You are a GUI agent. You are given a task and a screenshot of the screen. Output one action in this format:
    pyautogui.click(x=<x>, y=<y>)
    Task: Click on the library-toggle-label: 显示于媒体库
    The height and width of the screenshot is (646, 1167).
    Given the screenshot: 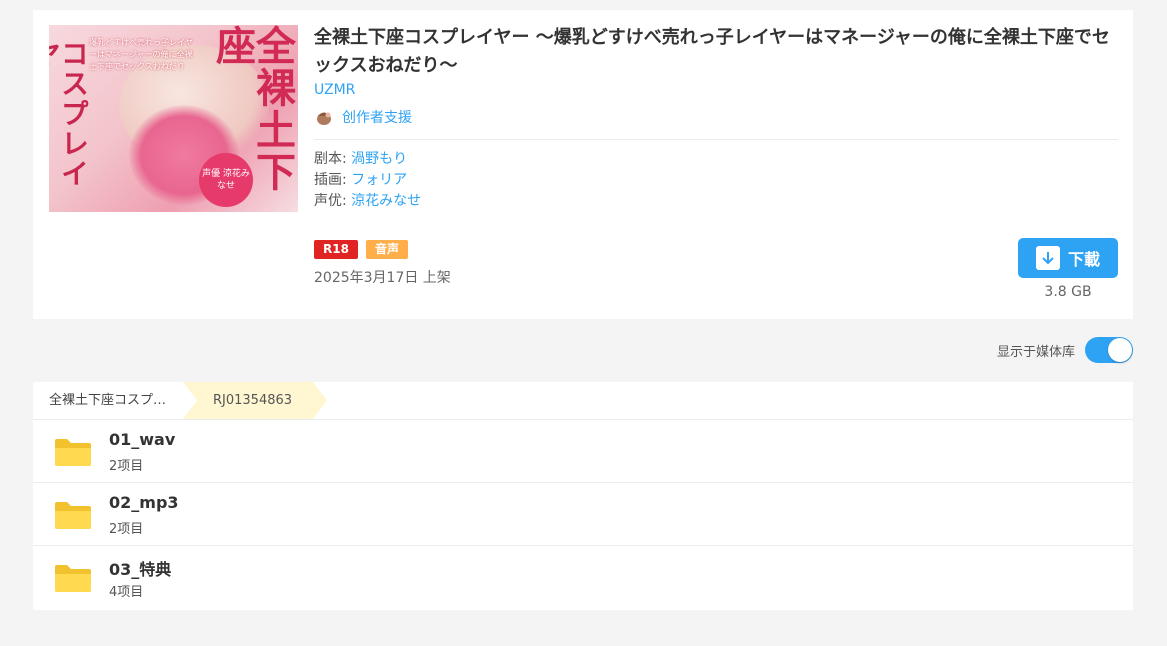 What is the action you would take?
    pyautogui.click(x=1035, y=352)
    